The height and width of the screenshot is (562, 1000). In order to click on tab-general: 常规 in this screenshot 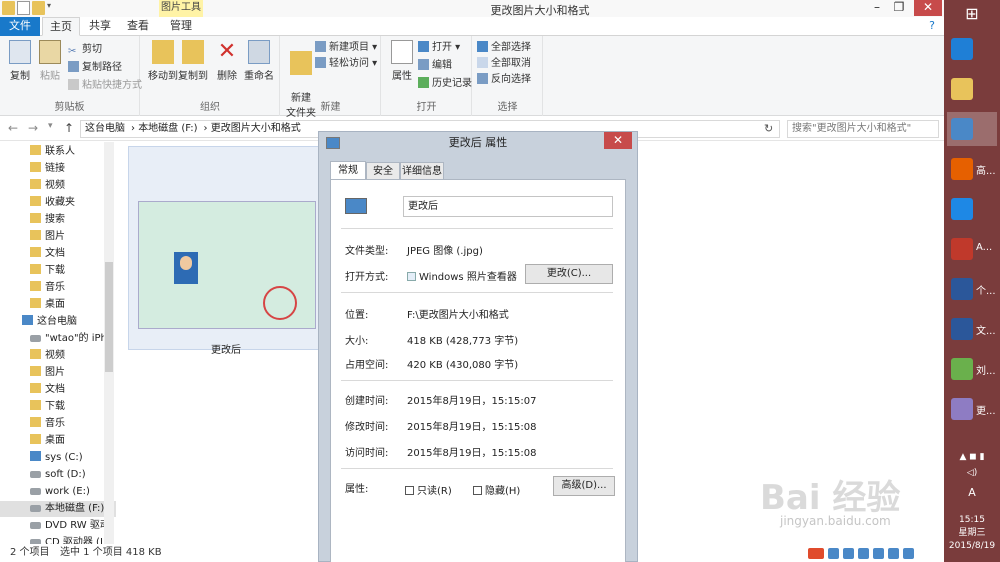, I will do `click(348, 170)`.